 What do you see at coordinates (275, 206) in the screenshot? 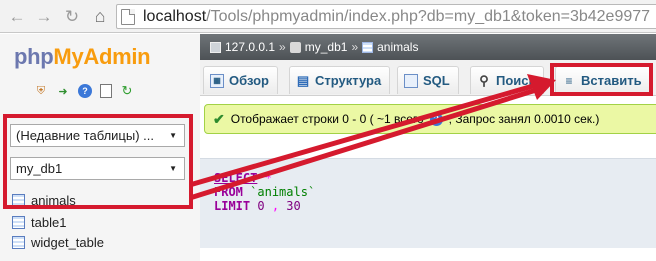
I see `sql-comma: ,` at bounding box center [275, 206].